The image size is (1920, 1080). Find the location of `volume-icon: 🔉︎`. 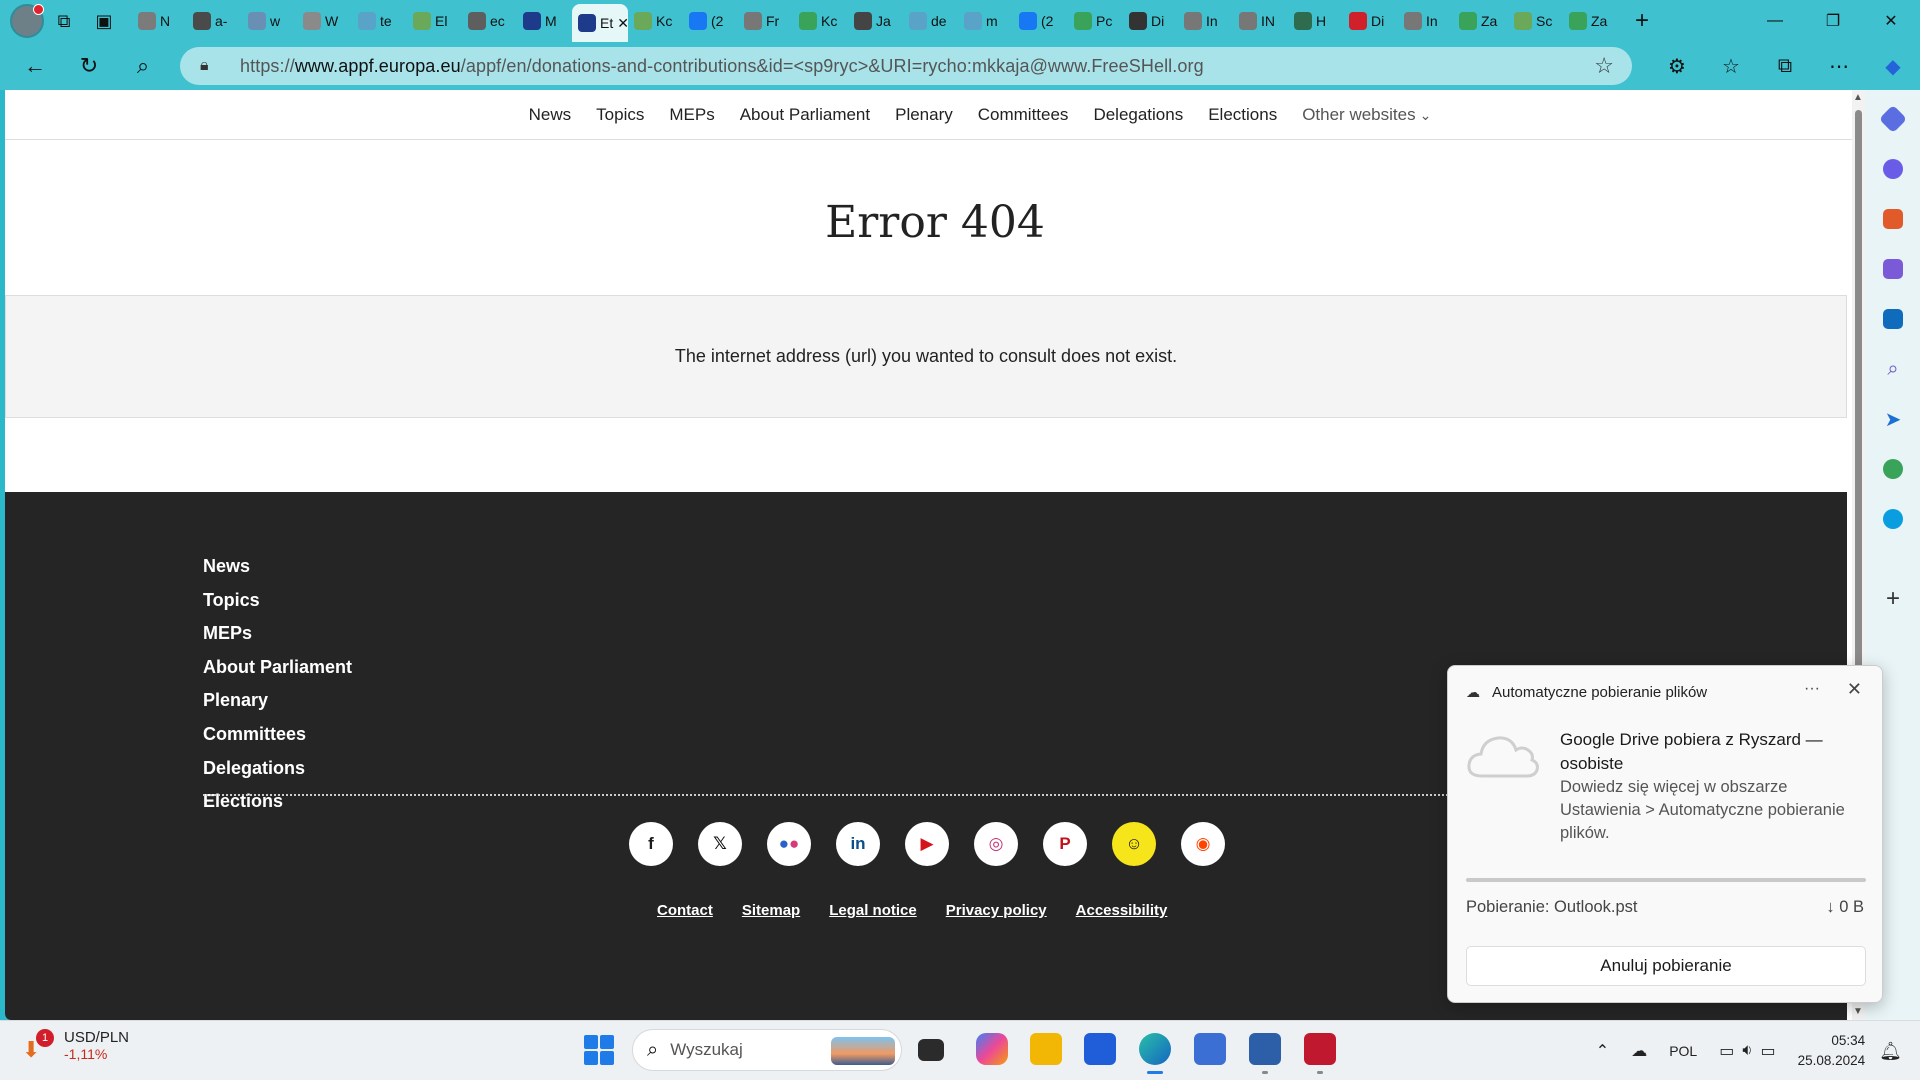

volume-icon: 🔉︎ is located at coordinates (1747, 1051).